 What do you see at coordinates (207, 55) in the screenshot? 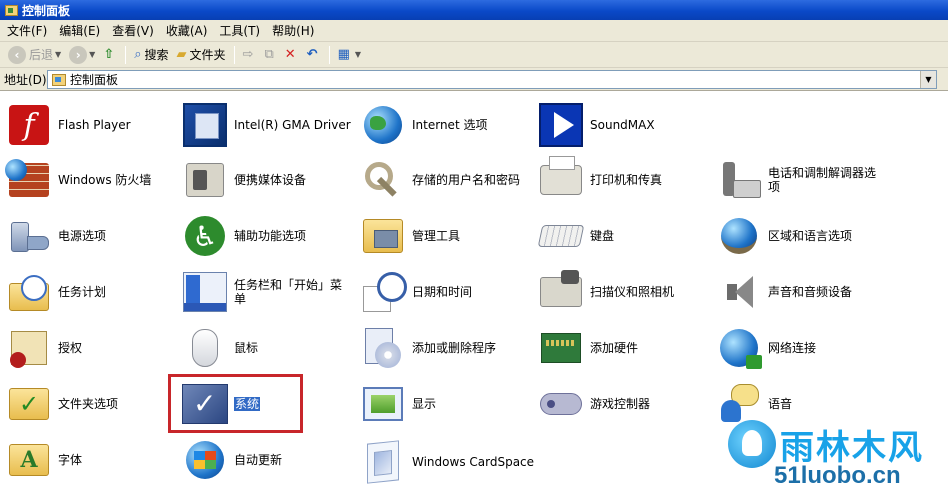
I see `folders-label: 文件夹` at bounding box center [207, 55].